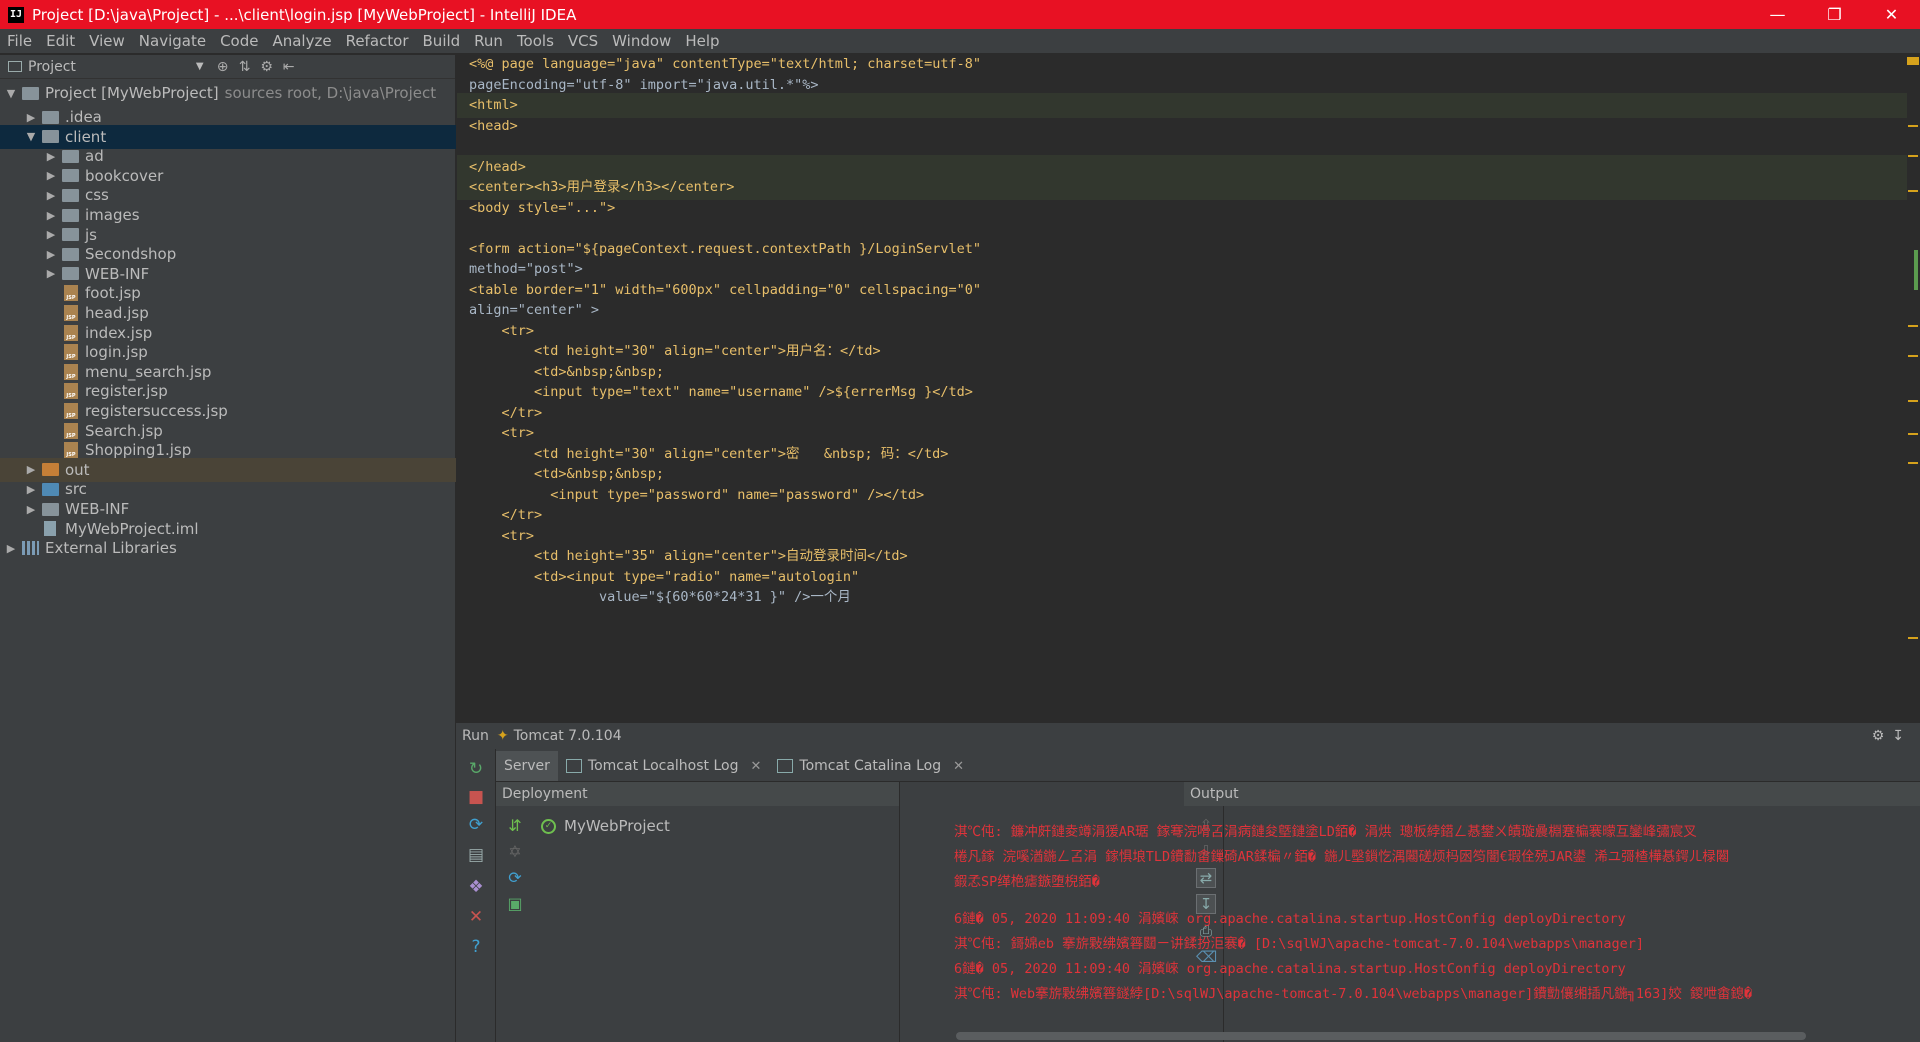 The width and height of the screenshot is (1920, 1042). I want to click on menu-navigate: Navigate, so click(172, 41).